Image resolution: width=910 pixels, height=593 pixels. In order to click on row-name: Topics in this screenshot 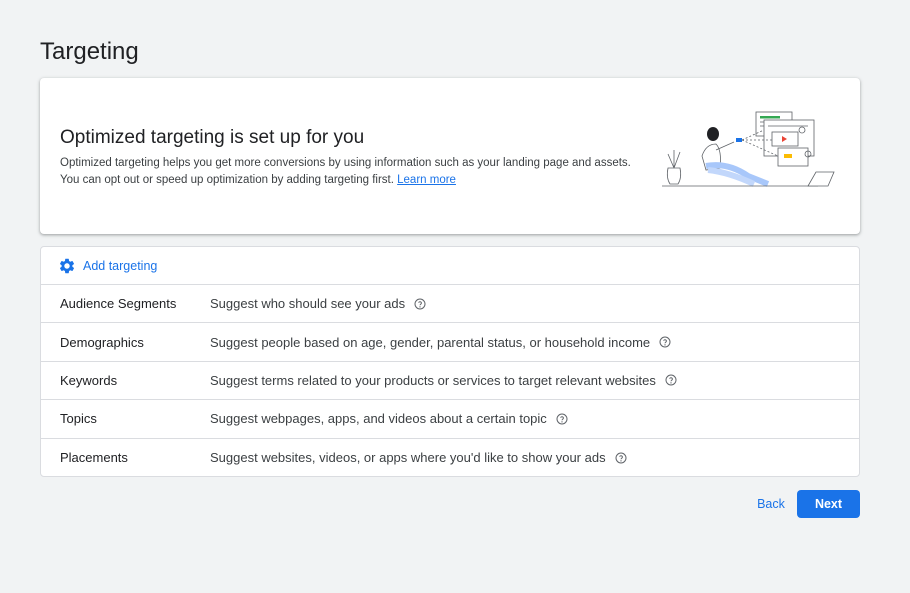, I will do `click(78, 419)`.